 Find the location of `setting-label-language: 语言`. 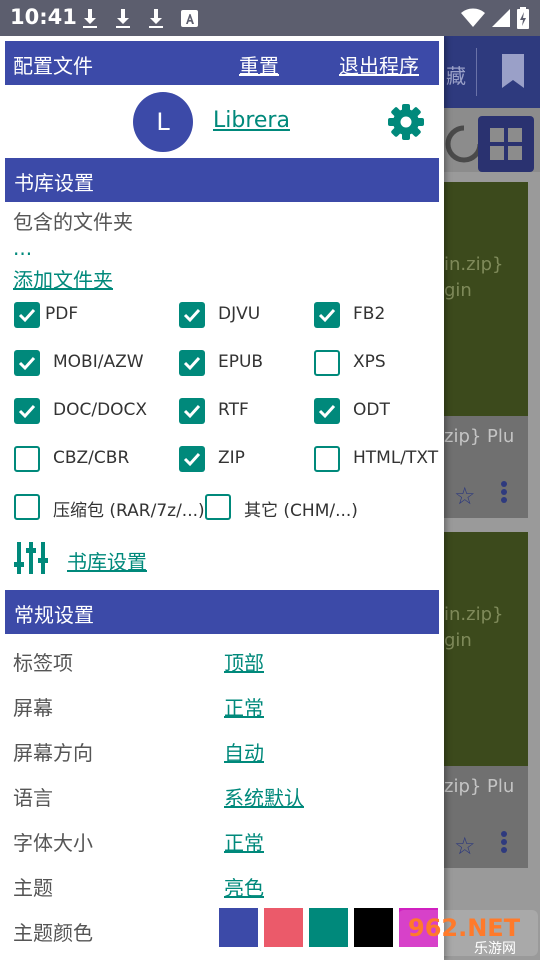

setting-label-language: 语言 is located at coordinates (33, 798).